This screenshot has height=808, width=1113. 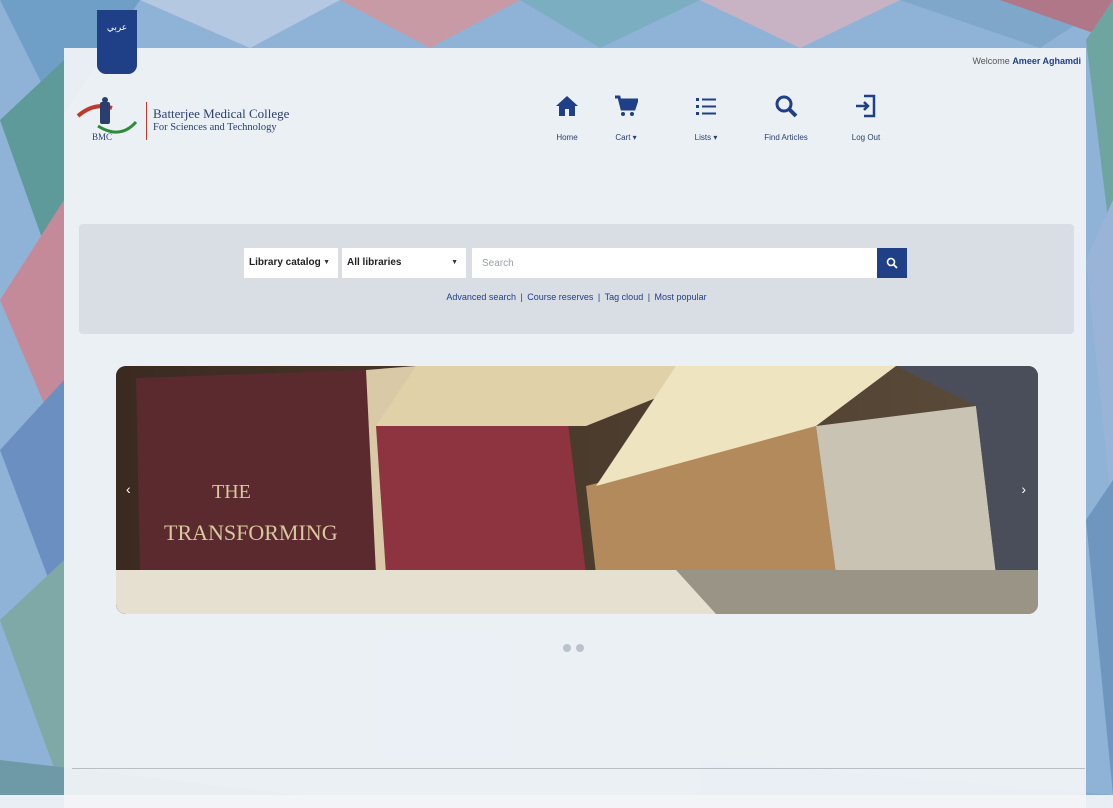 I want to click on nav-home: Home, so click(x=567, y=117).